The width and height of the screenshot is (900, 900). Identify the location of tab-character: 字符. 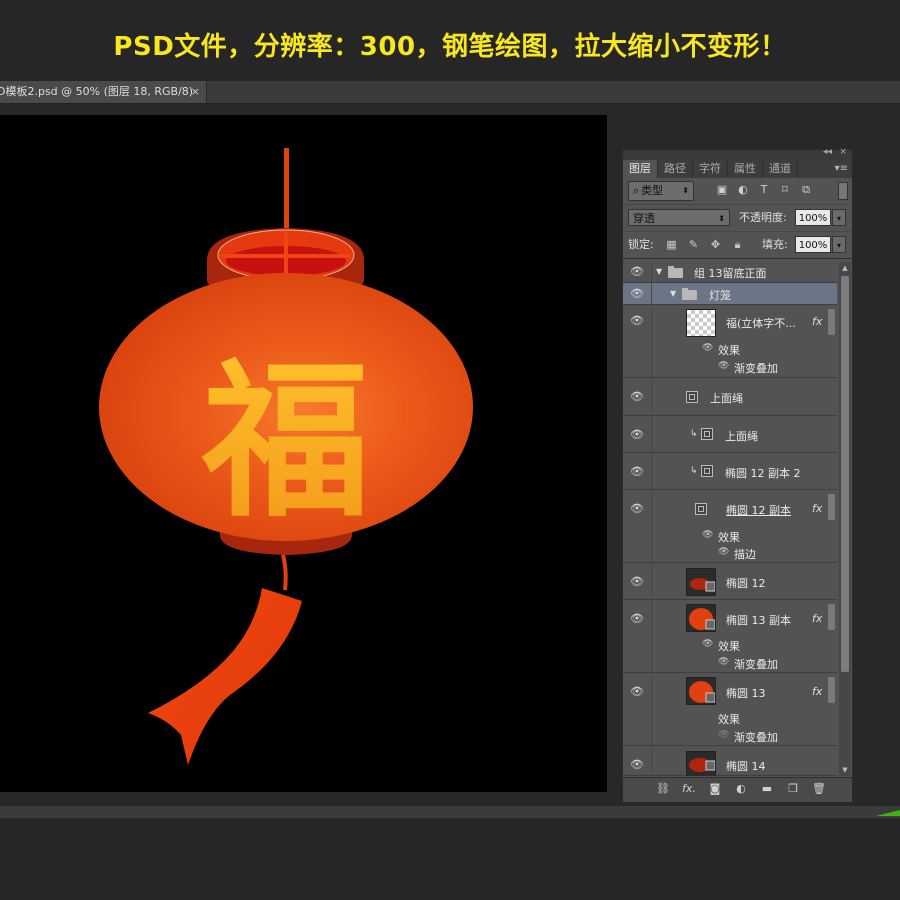
(710, 169).